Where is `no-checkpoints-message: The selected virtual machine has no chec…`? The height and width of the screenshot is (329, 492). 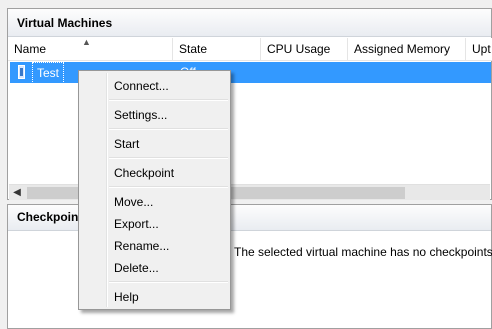
no-checkpoints-message: The selected virtual machine has no chec… is located at coordinates (363, 252).